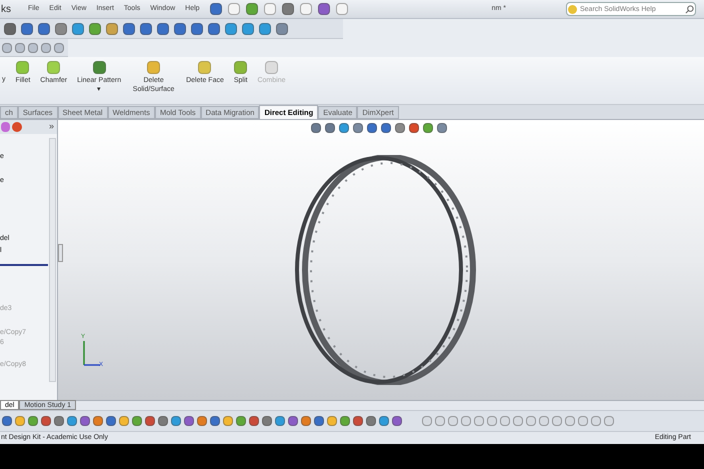 Image resolution: width=704 pixels, height=469 pixels. What do you see at coordinates (52, 260) in the screenshot?
I see `scrollbar` at bounding box center [52, 260].